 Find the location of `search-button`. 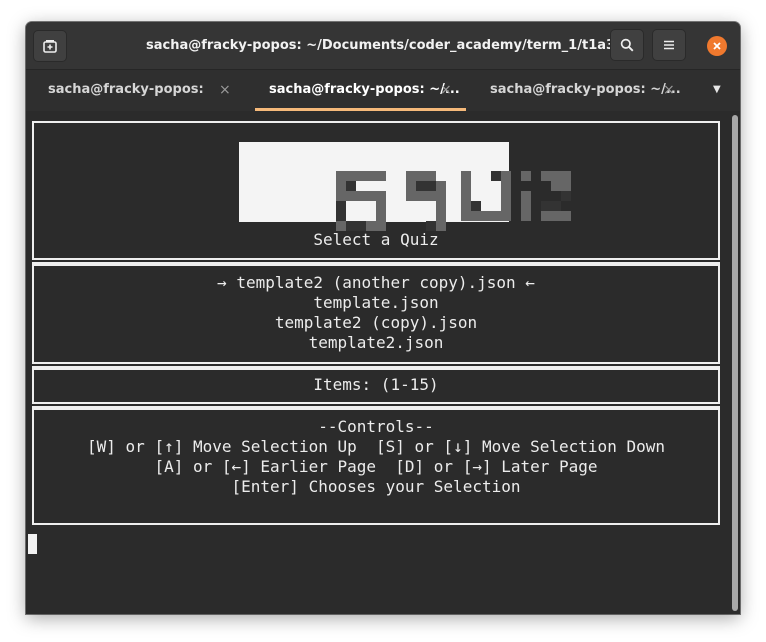

search-button is located at coordinates (627, 45).